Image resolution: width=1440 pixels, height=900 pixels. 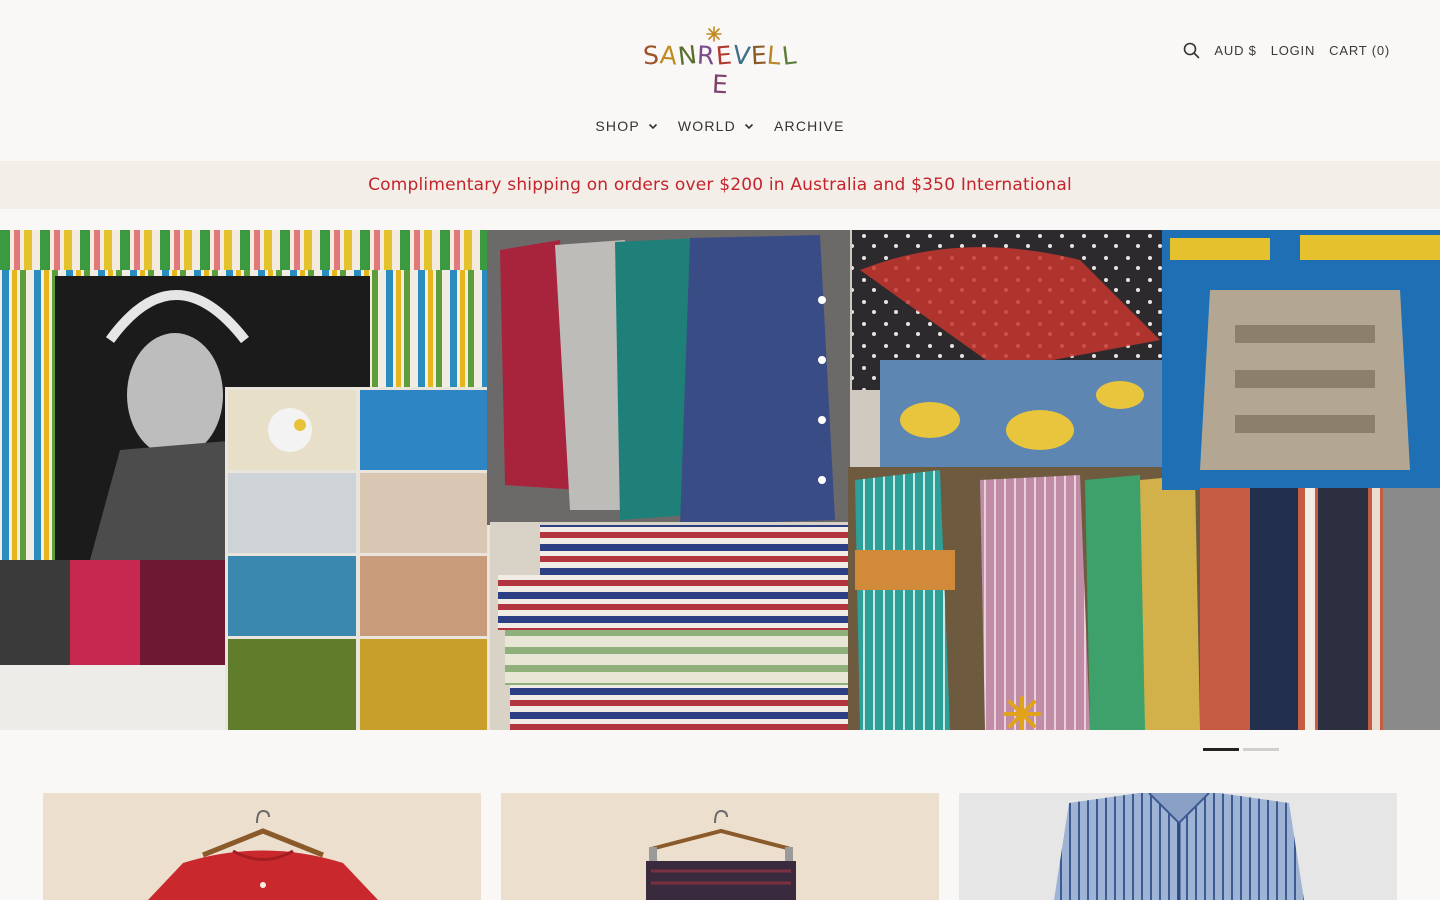 I want to click on red-blouse-image, so click(x=263, y=854).